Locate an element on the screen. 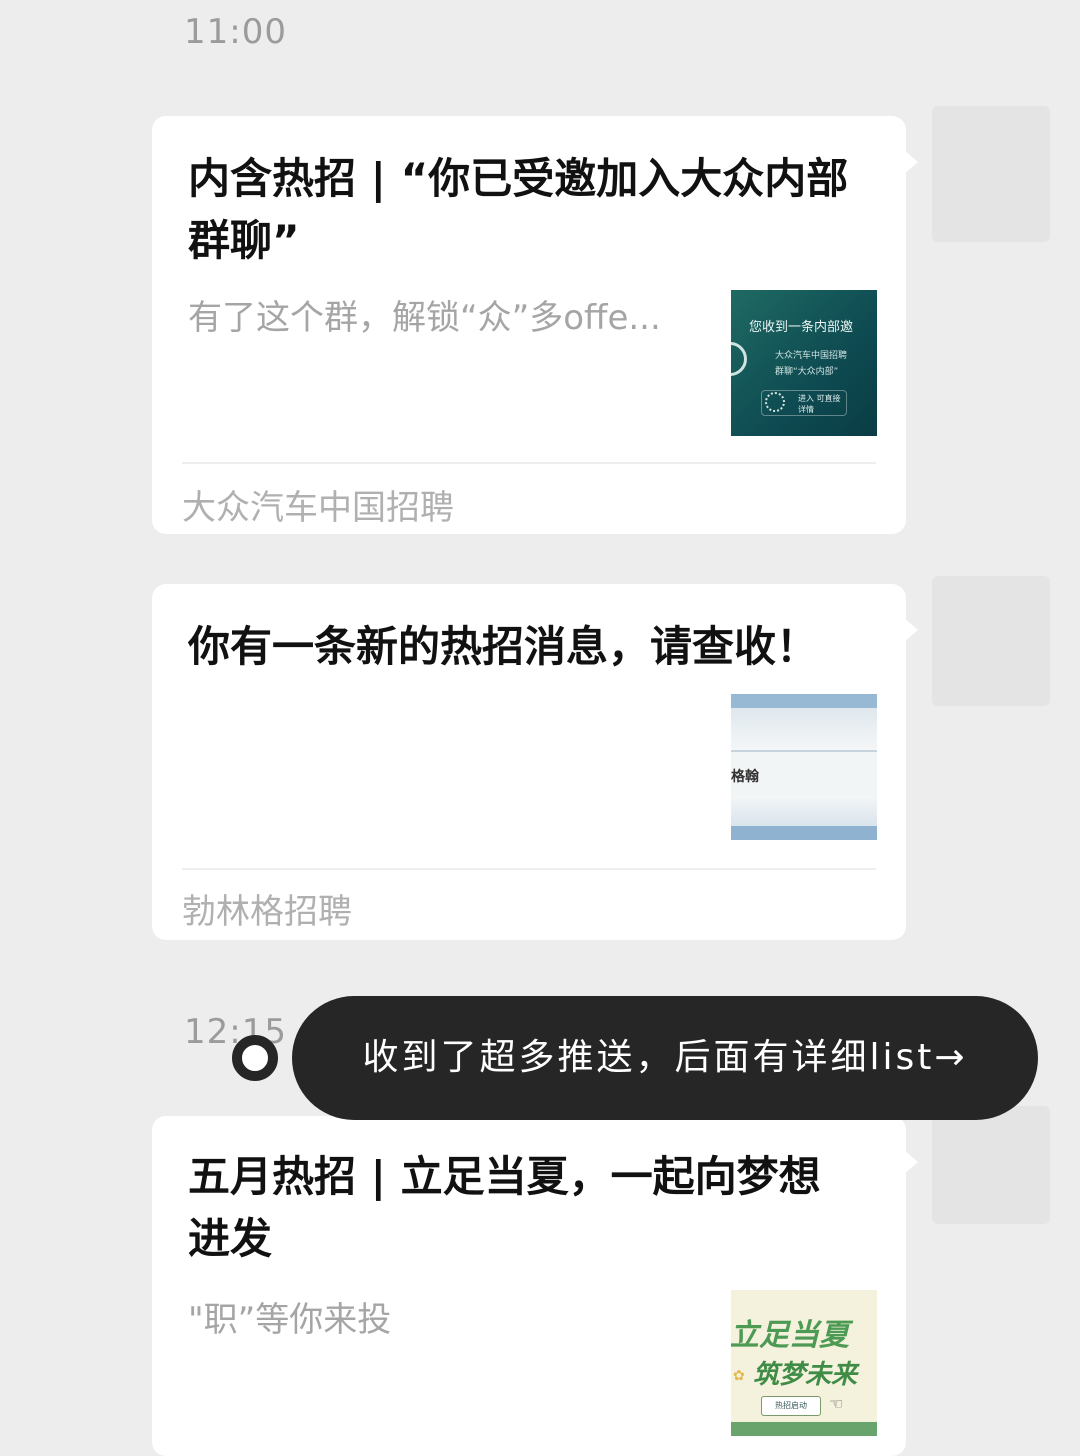 The width and height of the screenshot is (1080, 1456). timestamp: 11:00 is located at coordinates (235, 32).